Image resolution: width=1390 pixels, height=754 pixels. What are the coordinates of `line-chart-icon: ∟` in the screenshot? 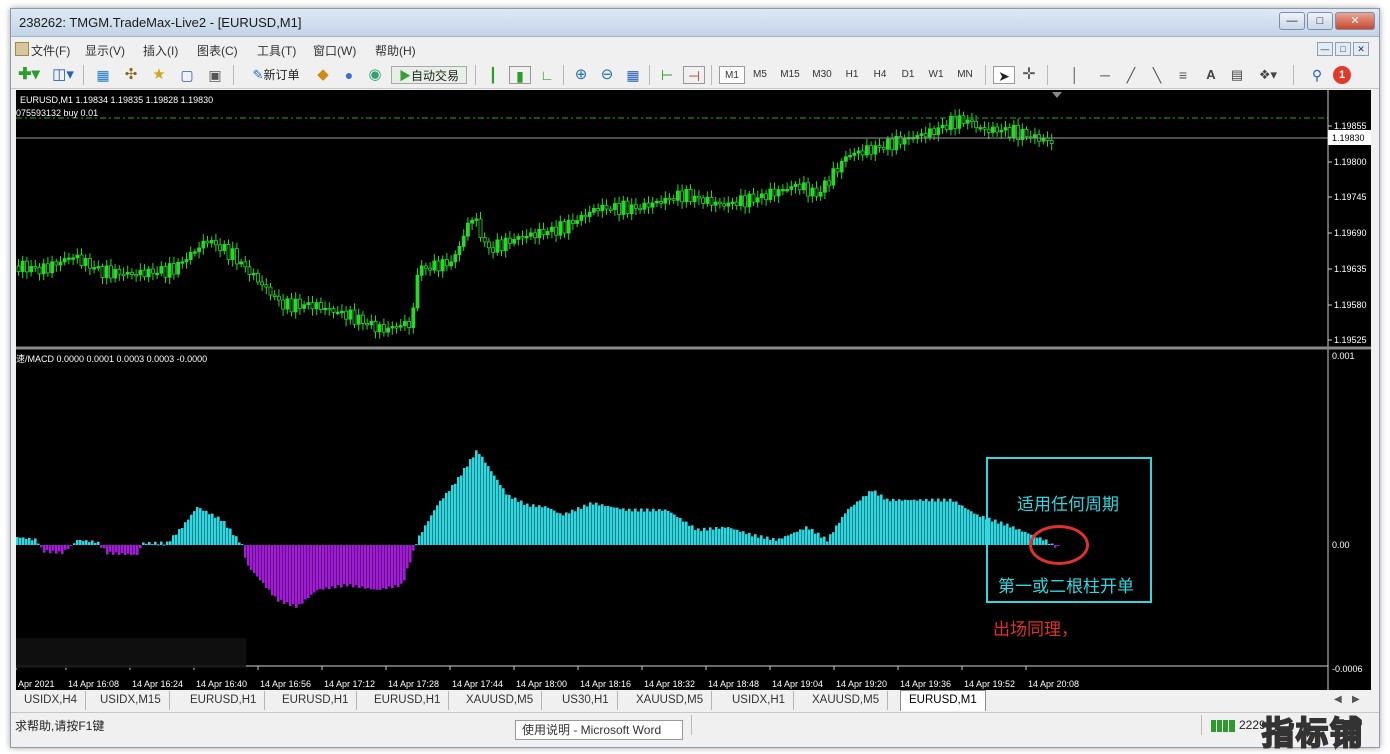 It's located at (547, 75).